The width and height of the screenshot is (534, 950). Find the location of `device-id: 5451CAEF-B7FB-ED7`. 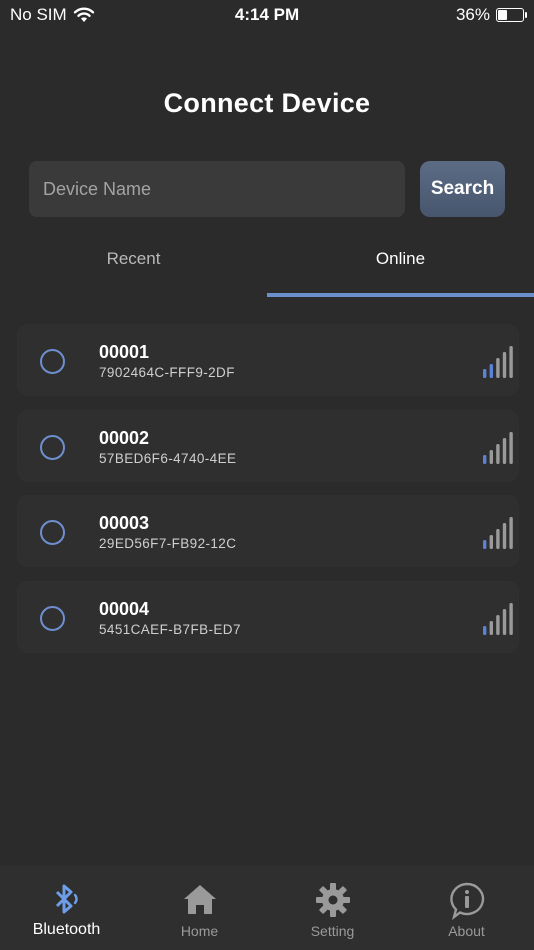

device-id: 5451CAEF-B7FB-ED7 is located at coordinates (170, 629).